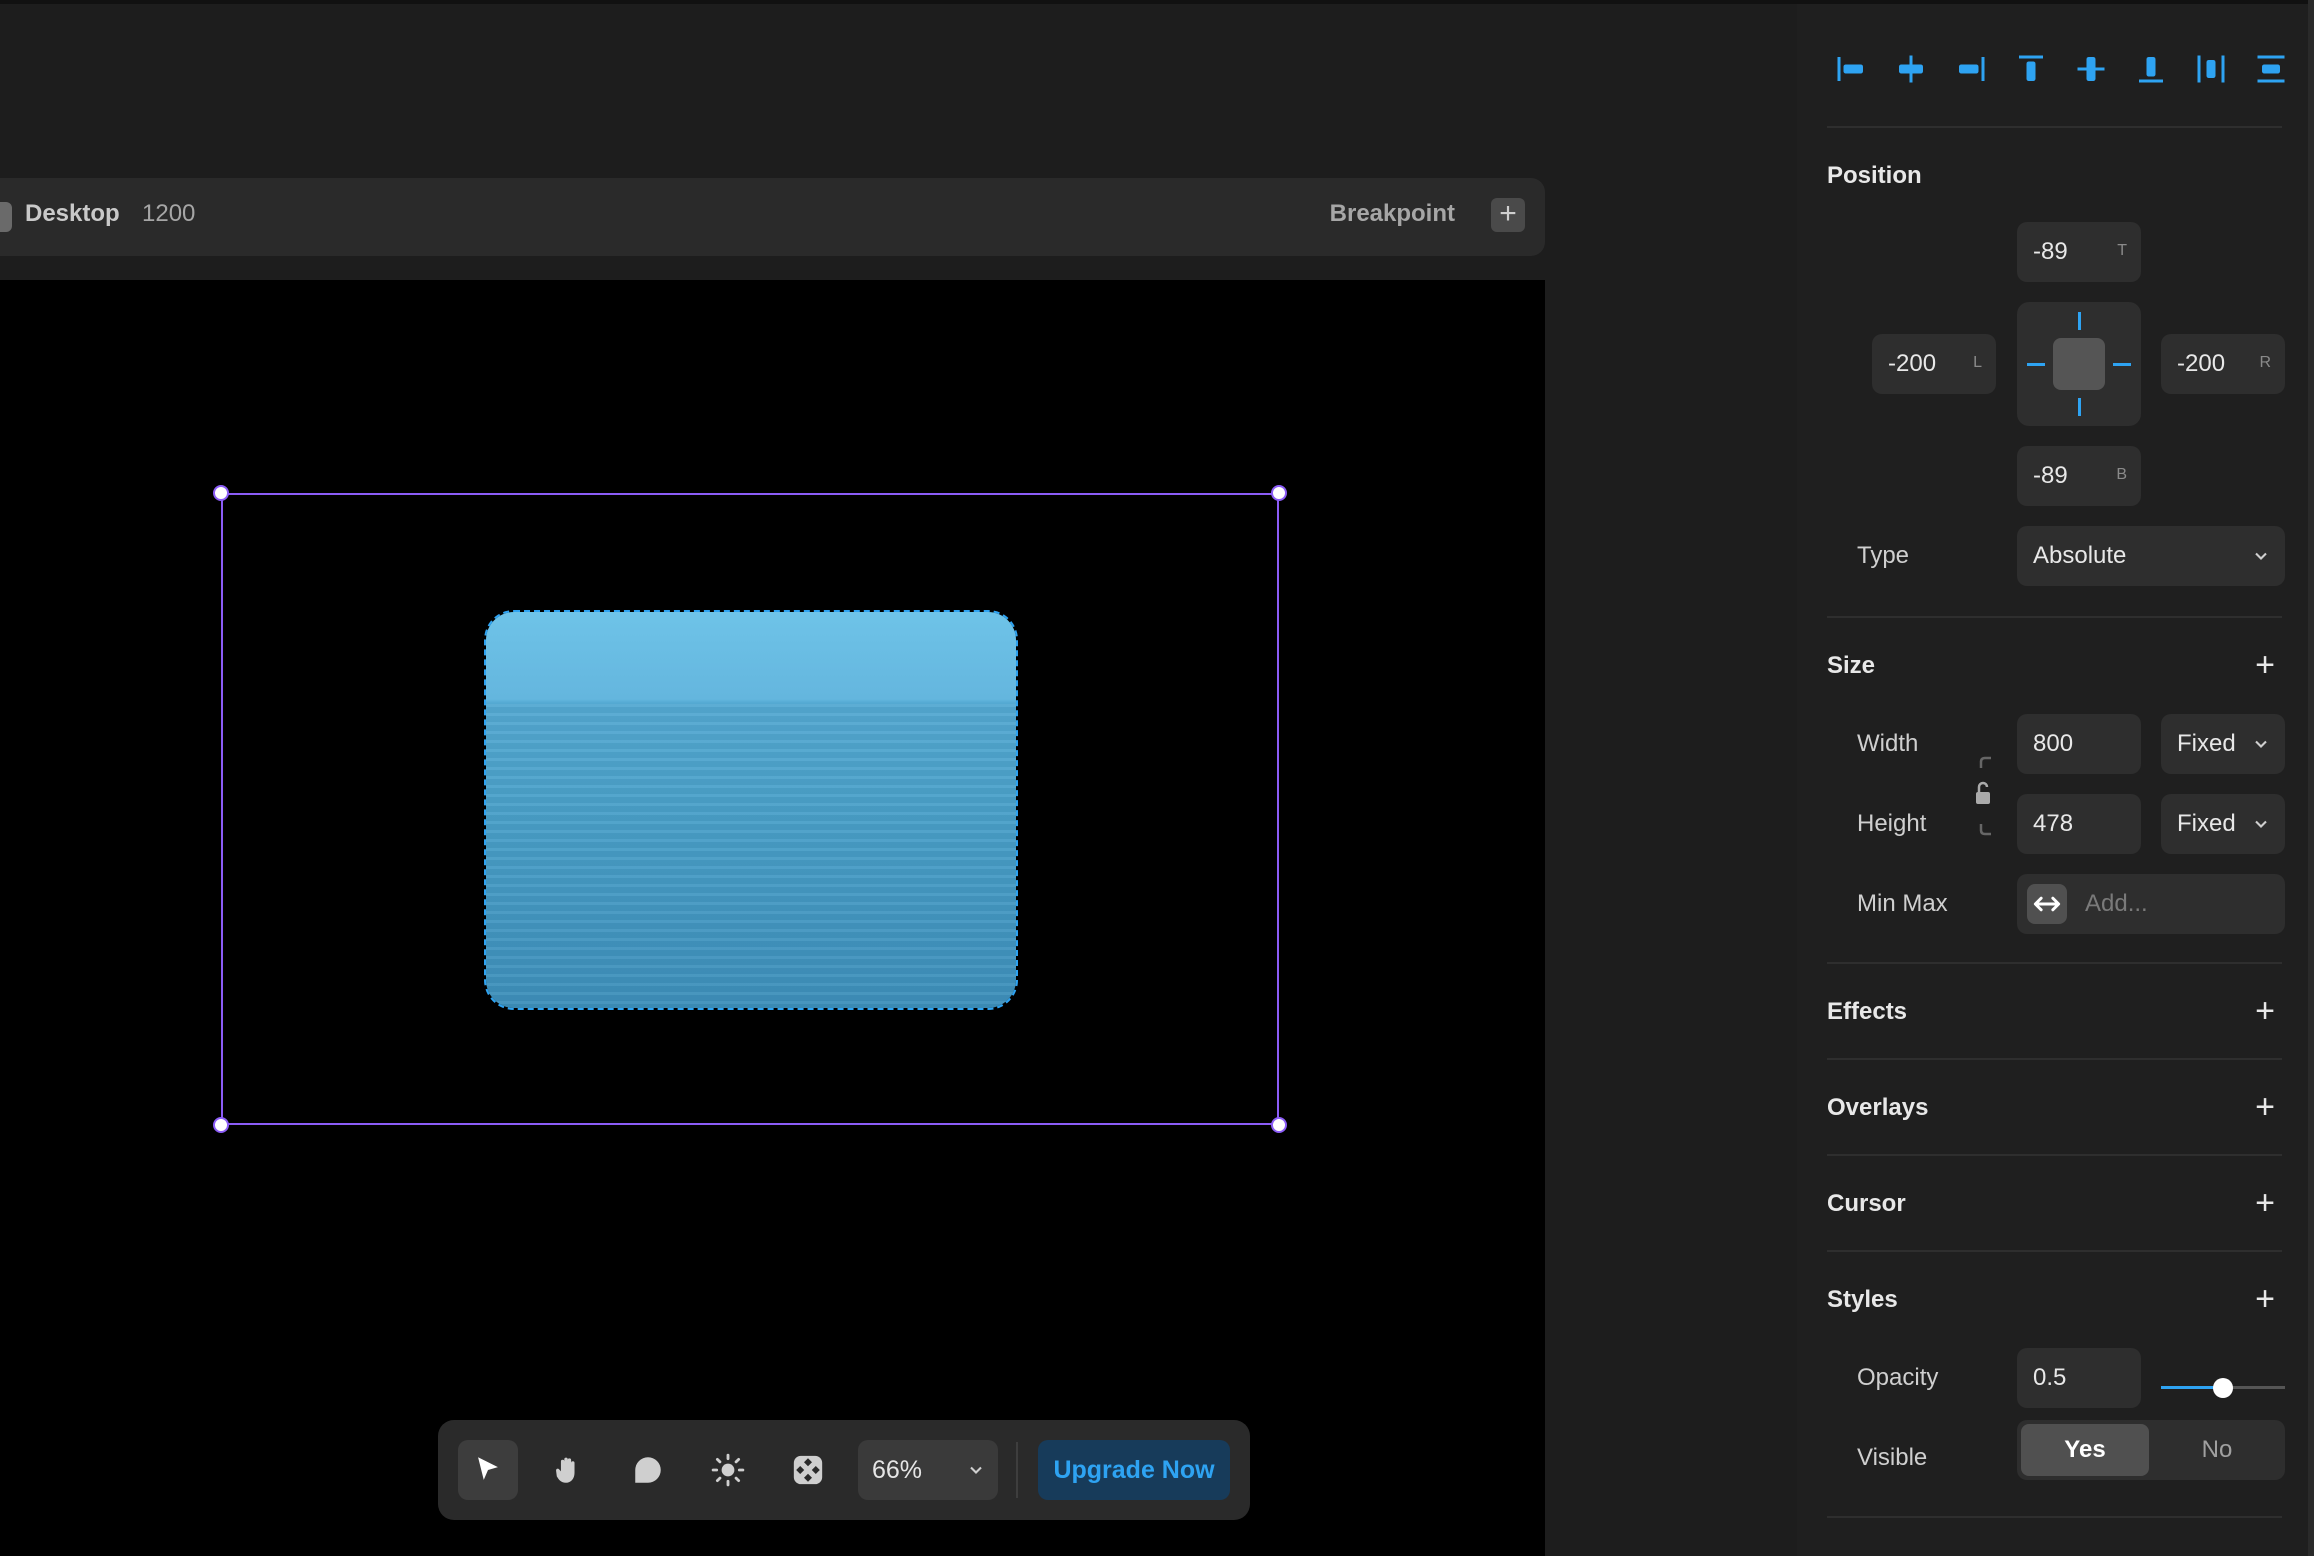 Image resolution: width=2314 pixels, height=1556 pixels. What do you see at coordinates (2079, 476) in the screenshot?
I see `position-bottom-field: -89 B` at bounding box center [2079, 476].